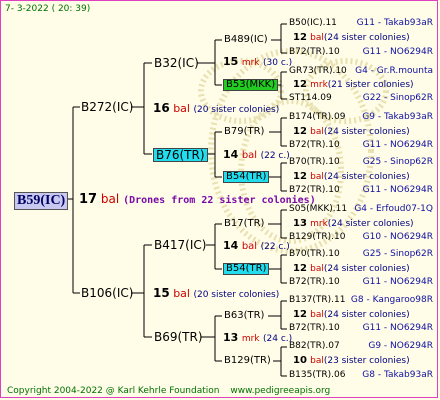 The height and width of the screenshot is (400, 440). Describe the element at coordinates (180, 245) in the screenshot. I see `b417: B417(IC)` at that location.